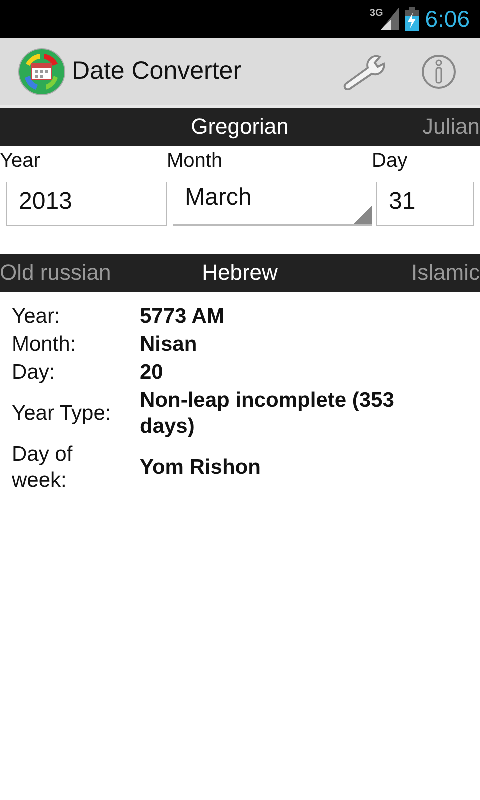 The height and width of the screenshot is (800, 480). Describe the element at coordinates (363, 215) in the screenshot. I see `dropdown-arrow-icon` at that location.